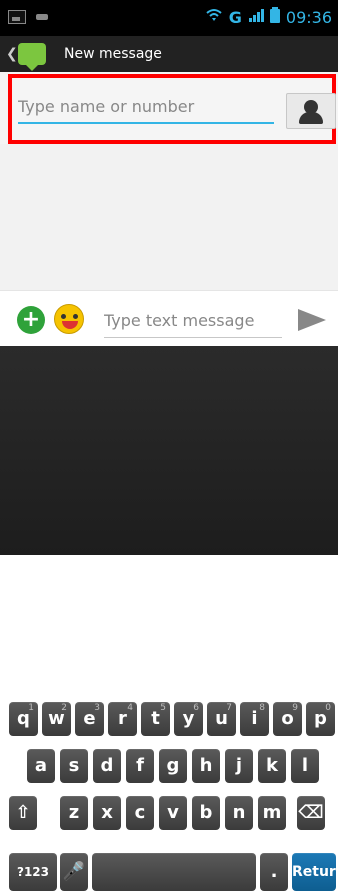  What do you see at coordinates (113, 54) in the screenshot?
I see `screen-title: New message` at bounding box center [113, 54].